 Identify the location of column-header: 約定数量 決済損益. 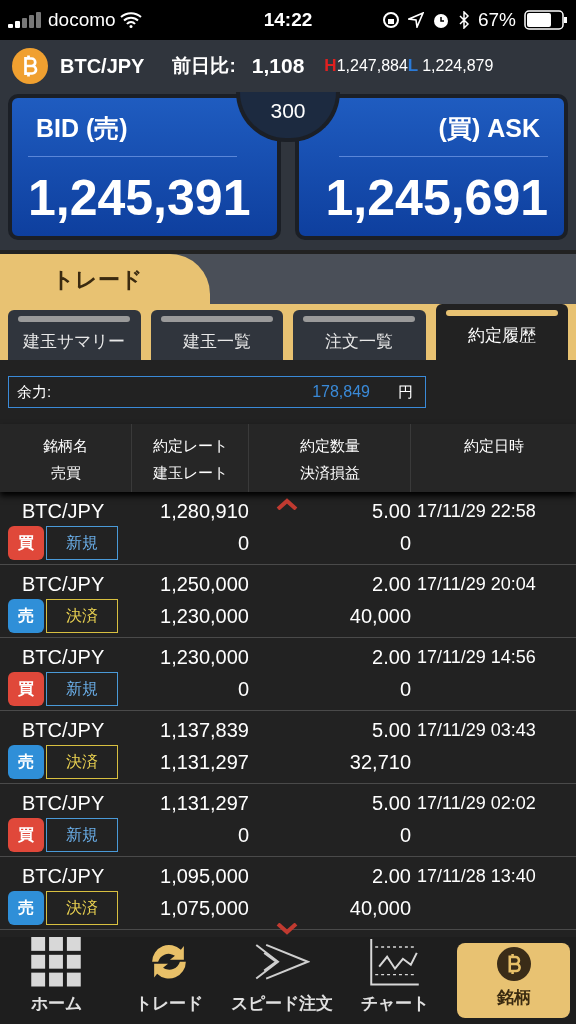
(330, 458).